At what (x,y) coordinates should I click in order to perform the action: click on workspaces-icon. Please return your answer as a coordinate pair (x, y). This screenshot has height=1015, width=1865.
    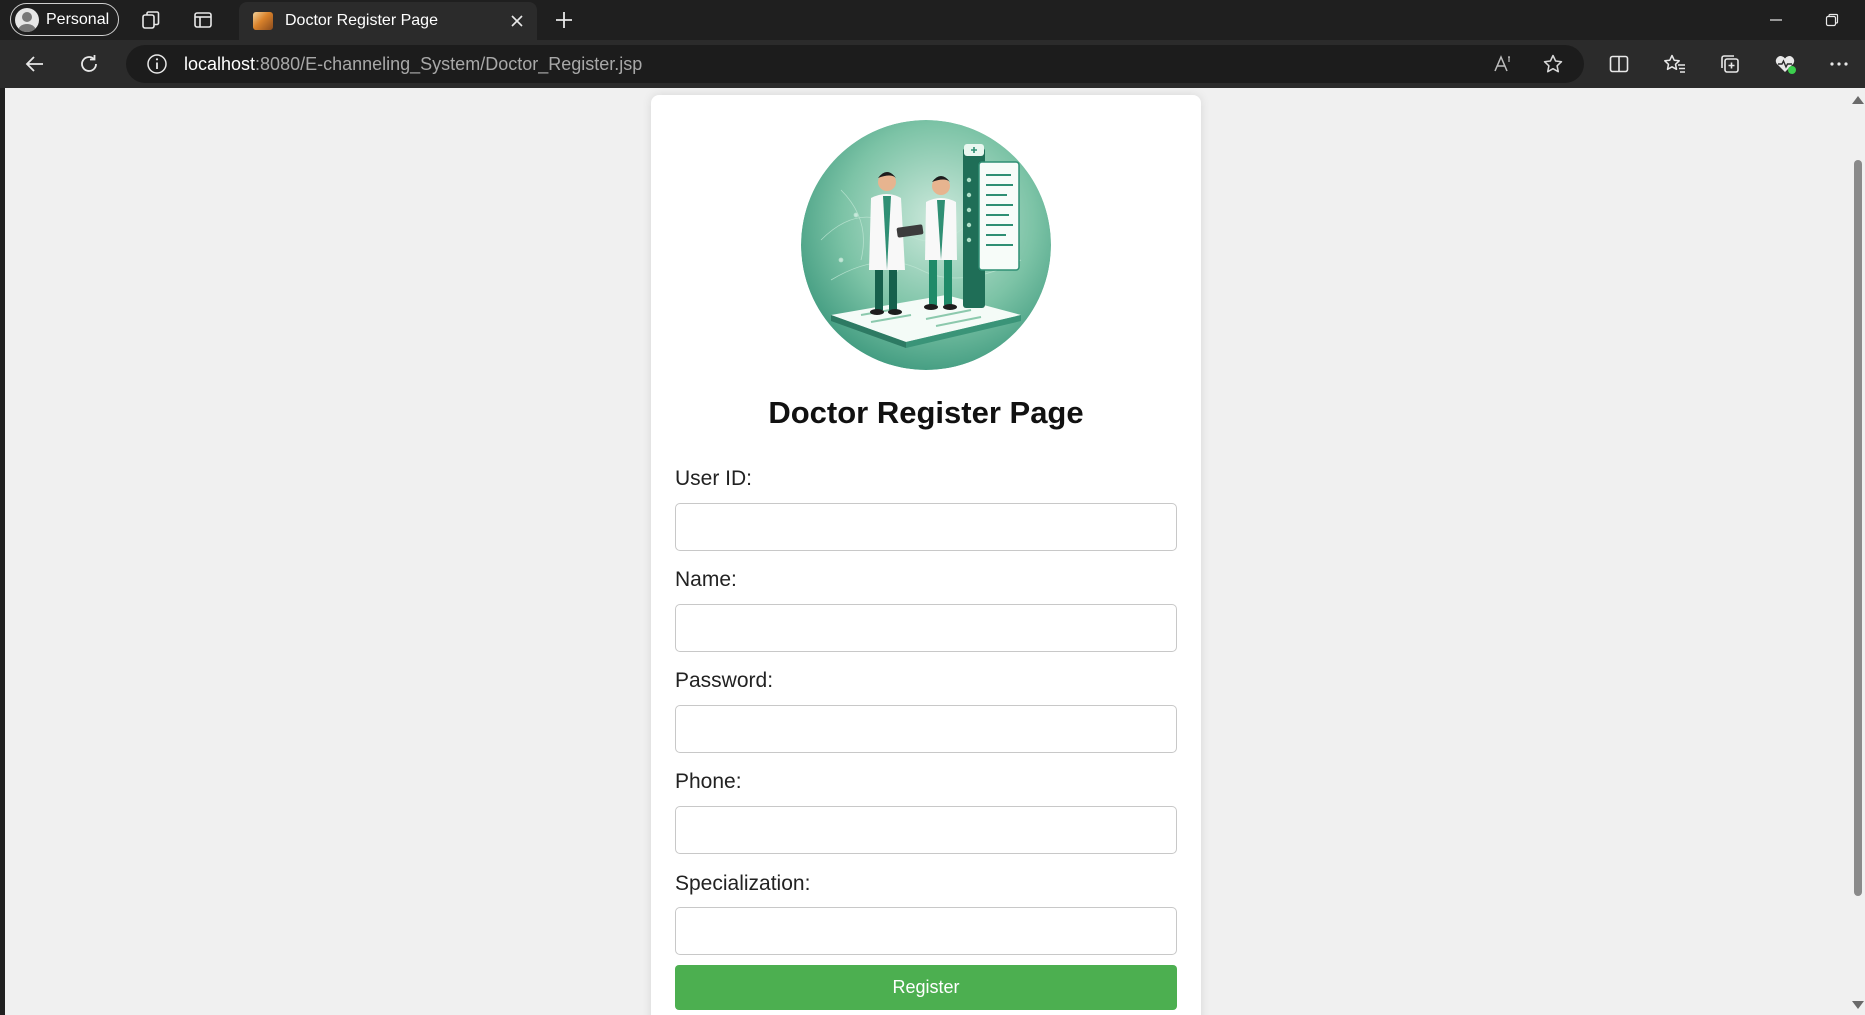
    Looking at the image, I should click on (151, 20).